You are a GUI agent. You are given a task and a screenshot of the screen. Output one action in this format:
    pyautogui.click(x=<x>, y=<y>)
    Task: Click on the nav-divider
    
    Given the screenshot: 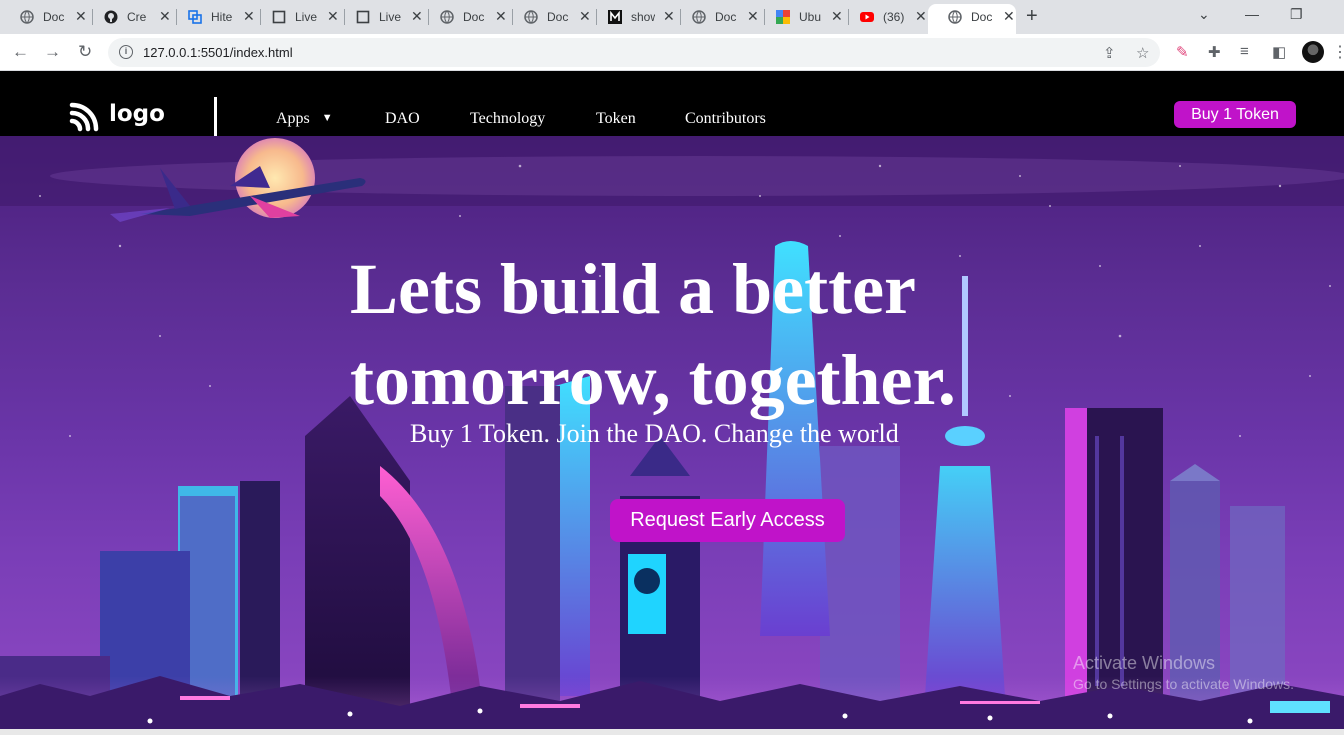 What is the action you would take?
    pyautogui.click(x=215, y=116)
    